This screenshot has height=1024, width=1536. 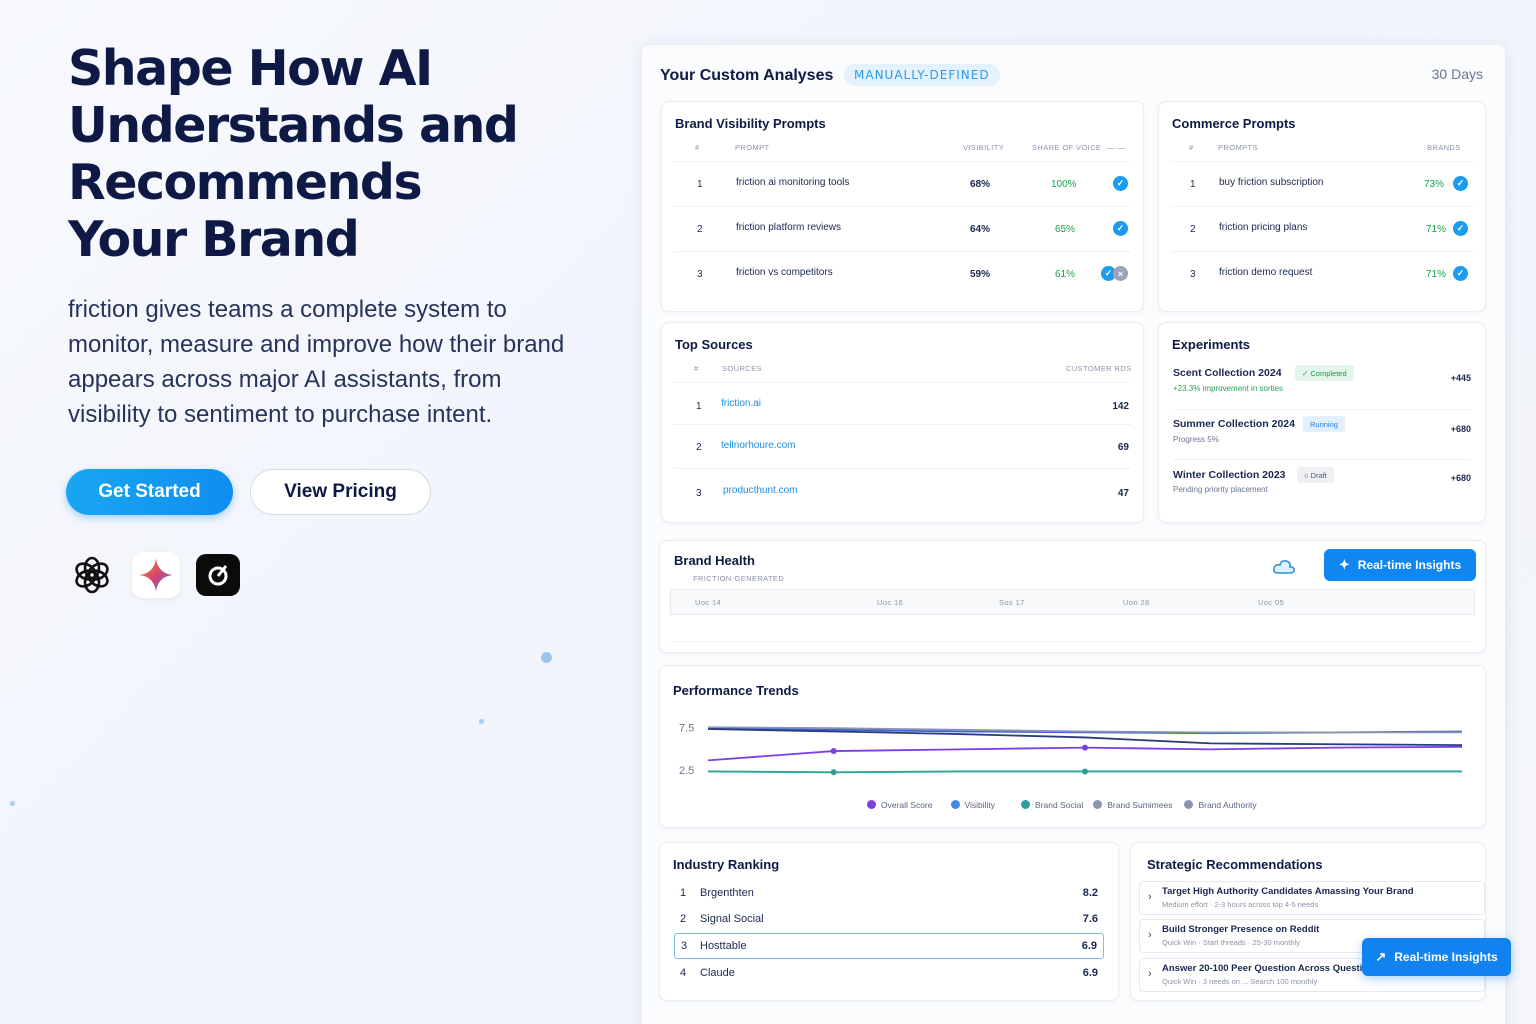 What do you see at coordinates (902, 446) in the screenshot?
I see `table-row: 2 tellnorhoure.com 69` at bounding box center [902, 446].